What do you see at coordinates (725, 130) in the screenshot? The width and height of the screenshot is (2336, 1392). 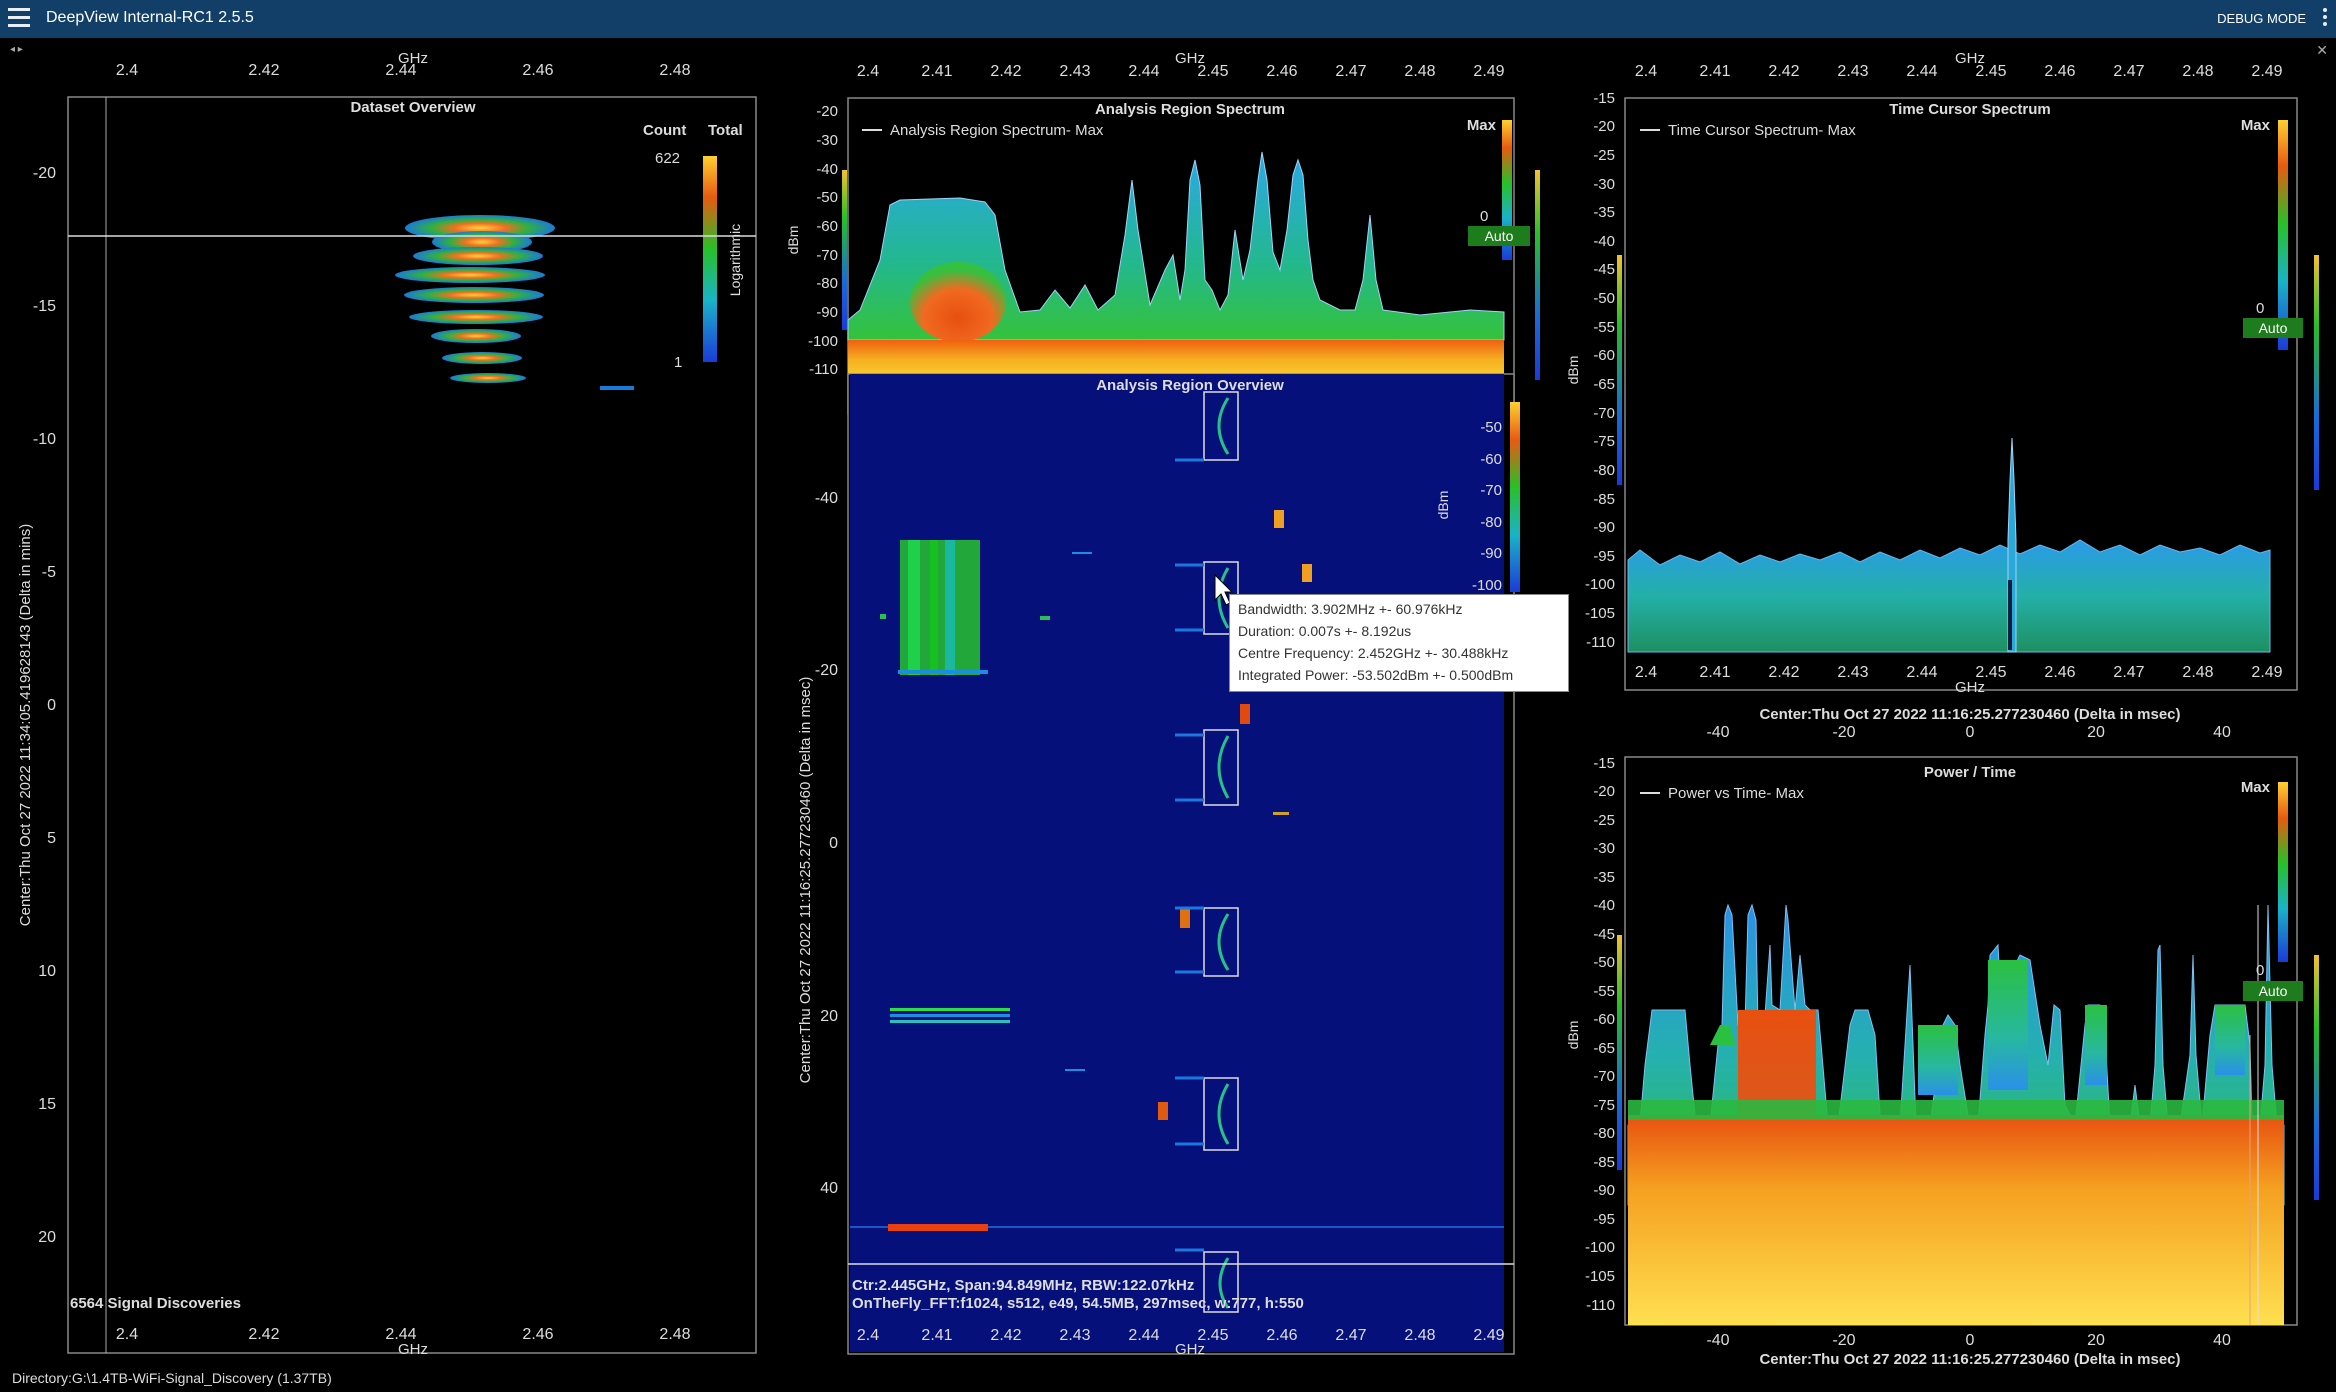 I see `total-label: Total` at bounding box center [725, 130].